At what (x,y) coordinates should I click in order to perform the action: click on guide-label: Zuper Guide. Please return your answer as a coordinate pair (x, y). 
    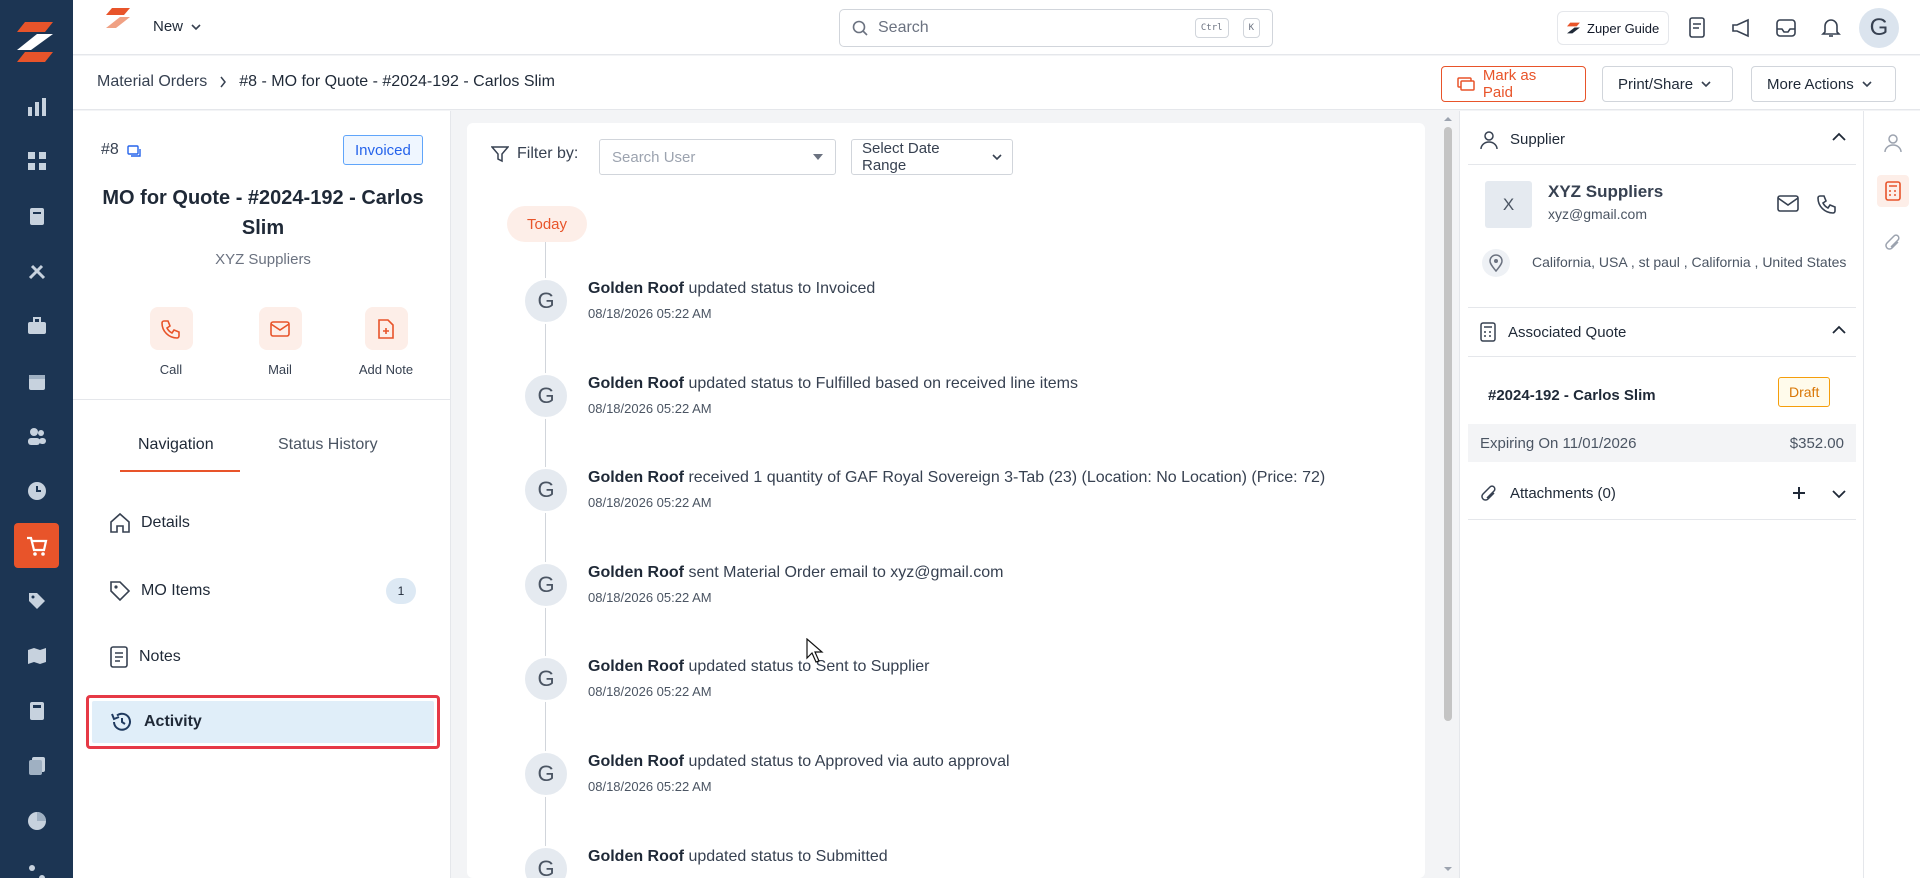
    Looking at the image, I should click on (1623, 28).